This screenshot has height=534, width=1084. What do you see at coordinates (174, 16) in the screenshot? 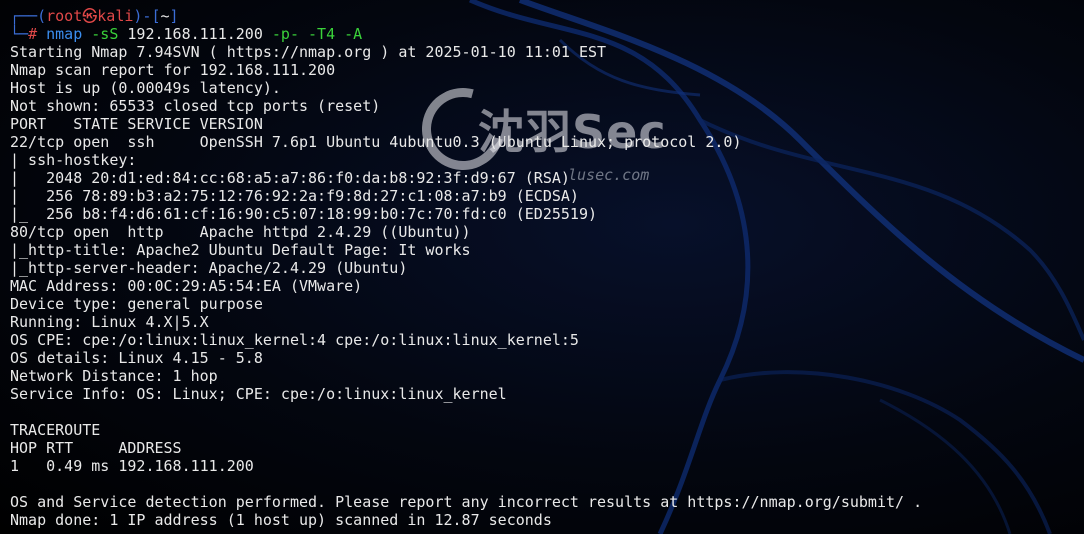
I see `prompt-frame-close: ]` at bounding box center [174, 16].